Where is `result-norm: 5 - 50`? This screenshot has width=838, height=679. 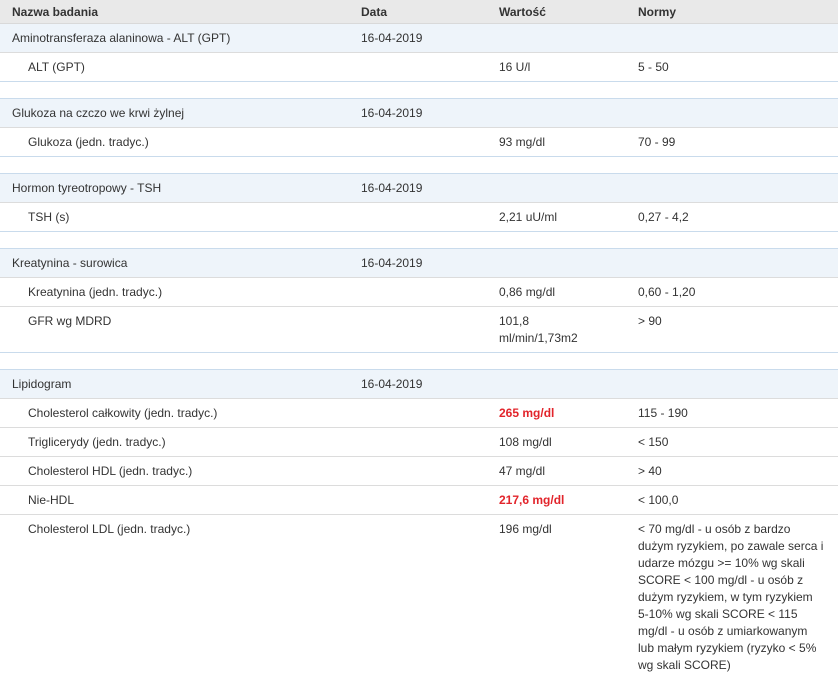 result-norm: 5 - 50 is located at coordinates (732, 67).